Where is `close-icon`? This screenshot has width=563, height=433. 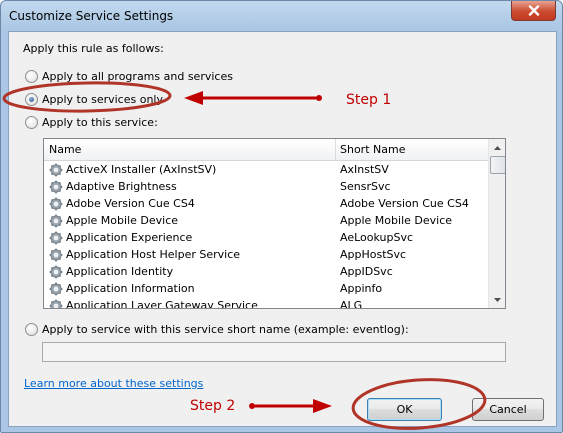 close-icon is located at coordinates (533, 10).